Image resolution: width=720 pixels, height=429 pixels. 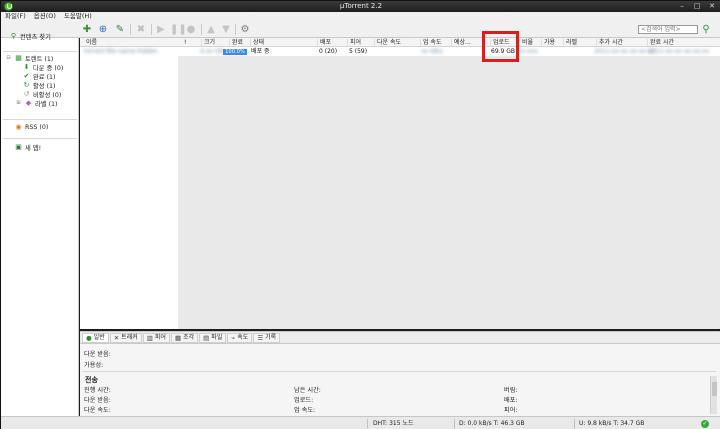 I want to click on tab-label: 트래커, so click(x=129, y=337).